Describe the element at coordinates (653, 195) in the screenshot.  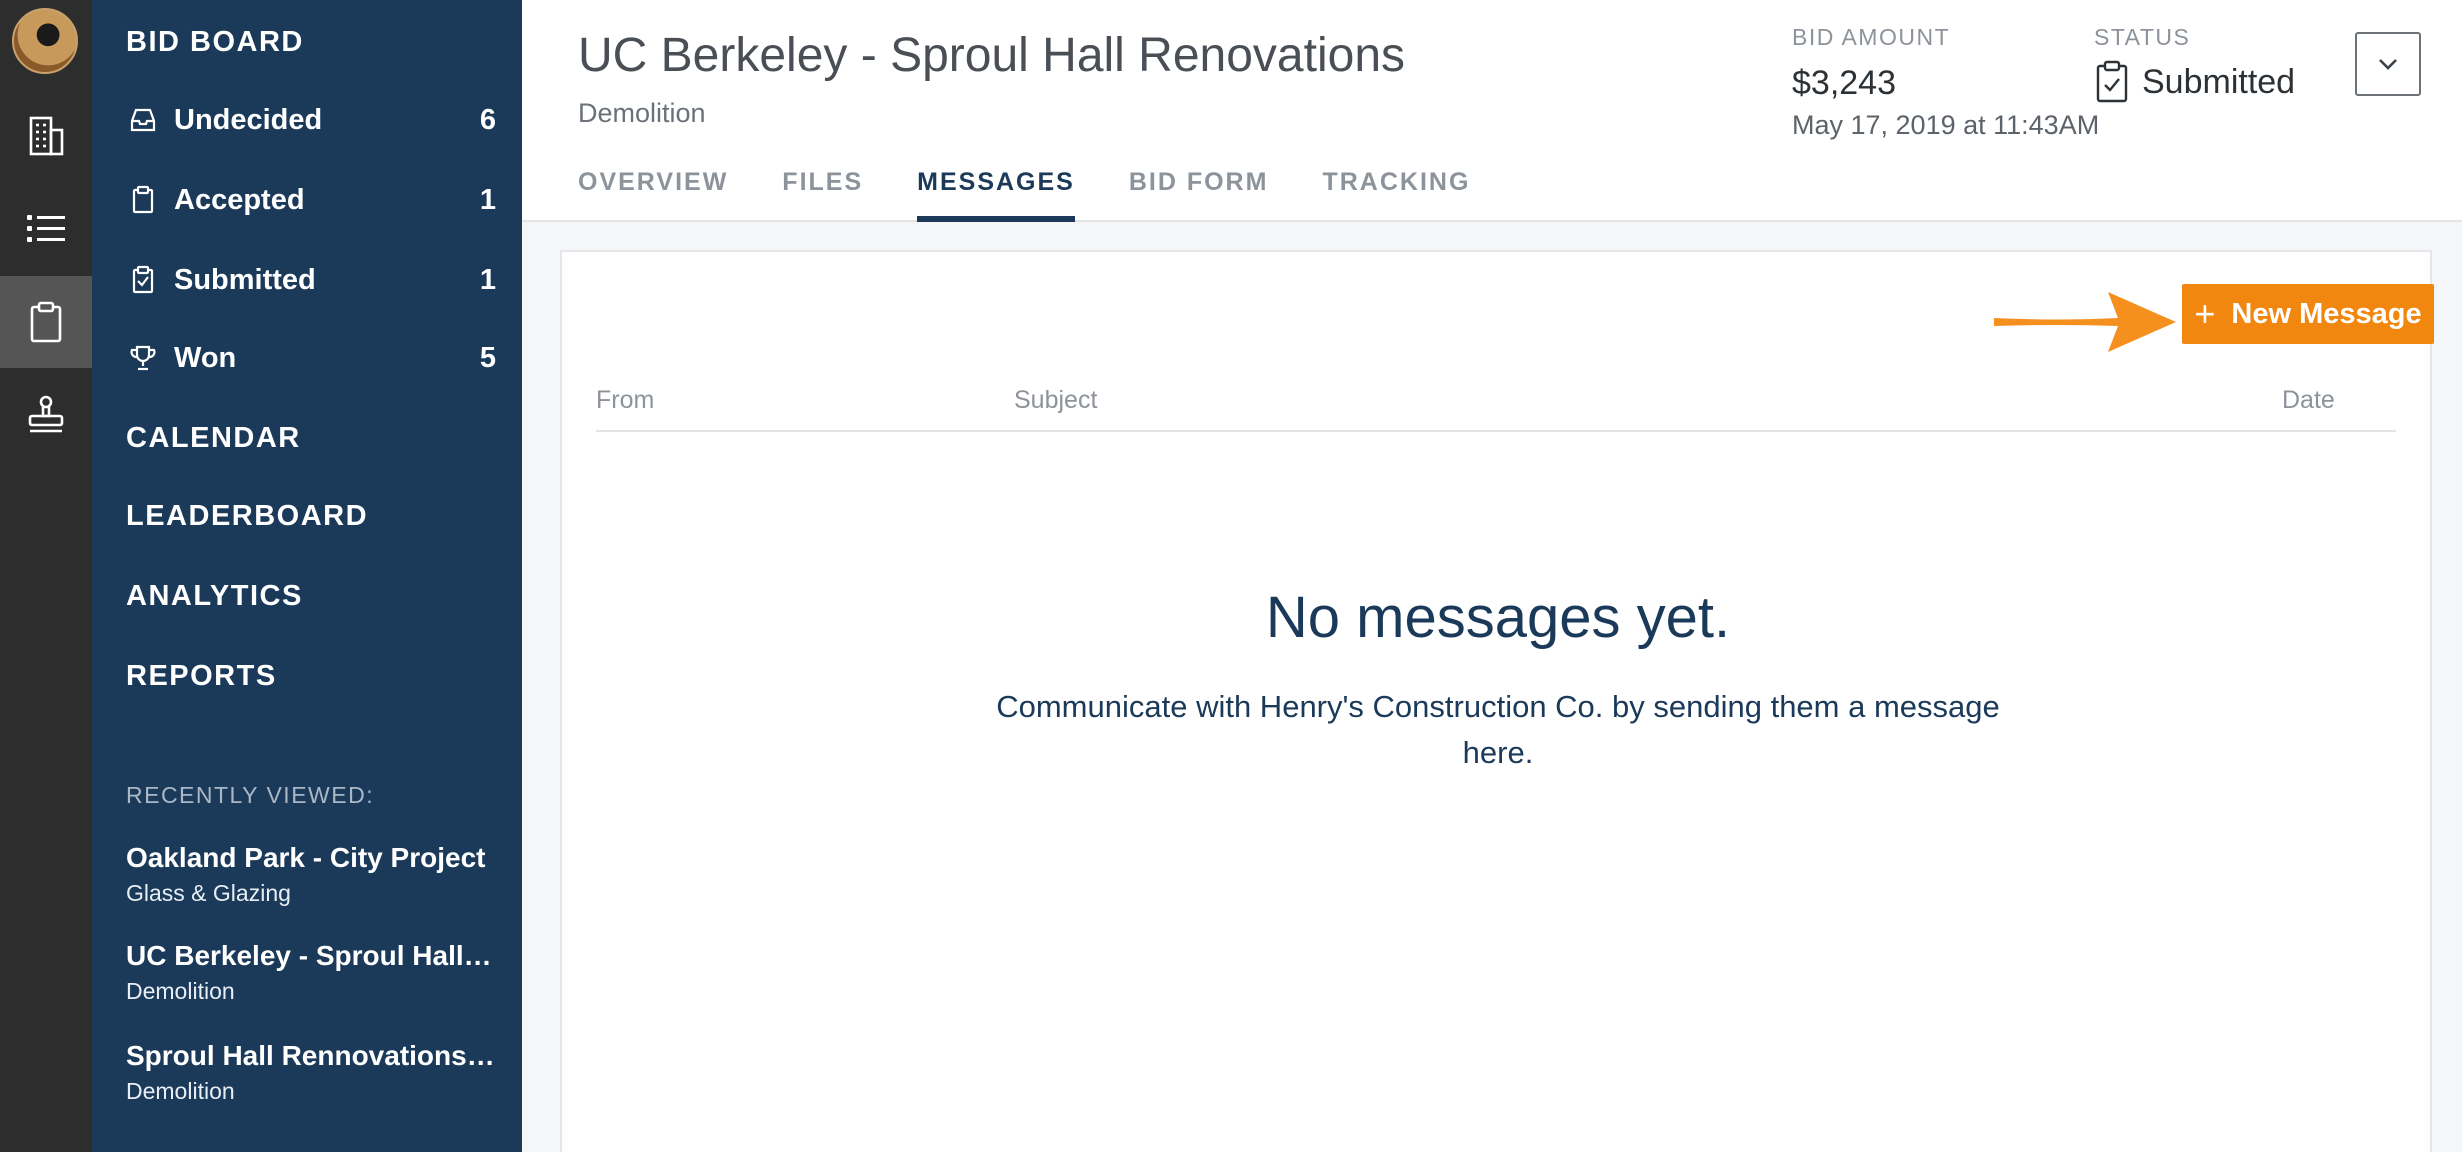
I see `tab-overview: OVERVIEW` at that location.